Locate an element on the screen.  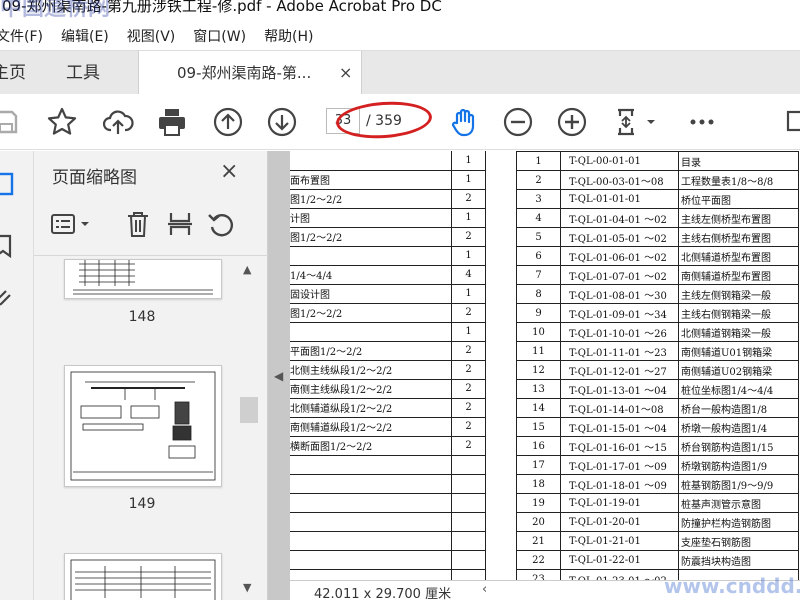
index-cell: 21 is located at coordinates (538, 541).